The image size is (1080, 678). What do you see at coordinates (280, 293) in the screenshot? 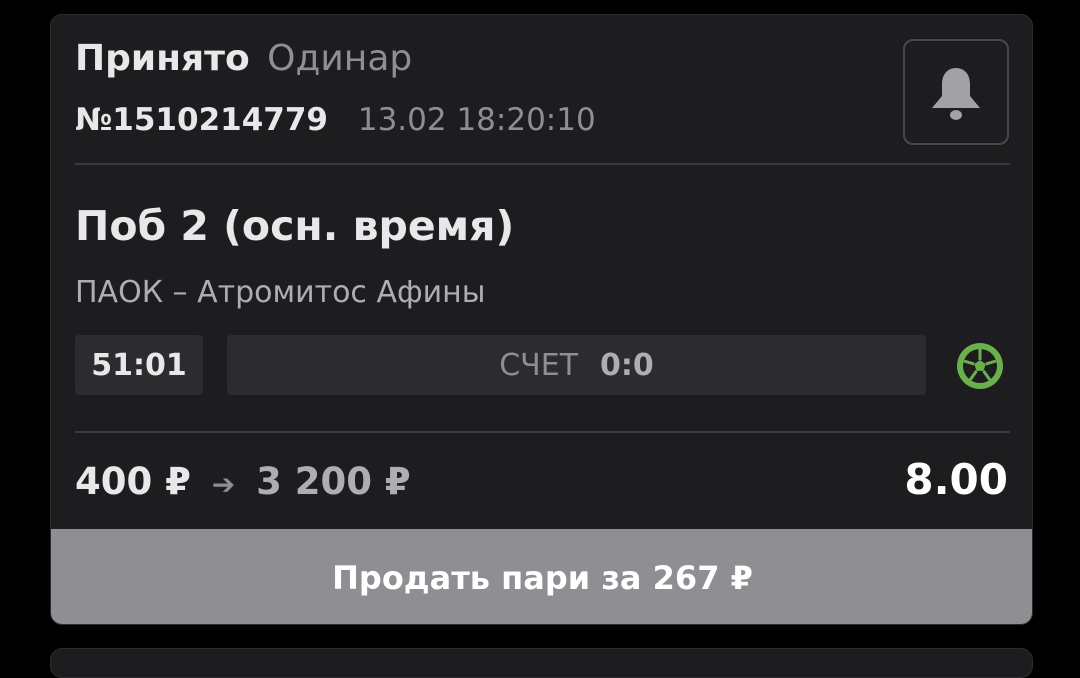
I see `match-title: ПАОК – Атромитос Афины` at bounding box center [280, 293].